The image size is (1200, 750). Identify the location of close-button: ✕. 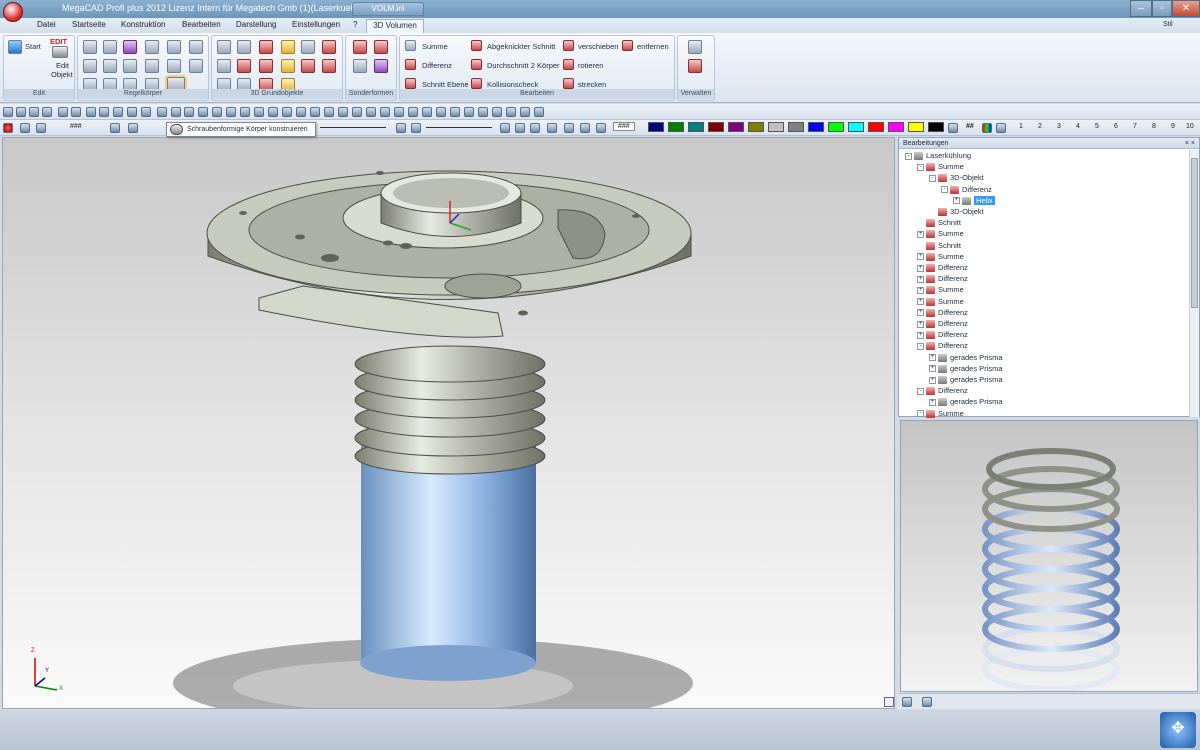
(1186, 8).